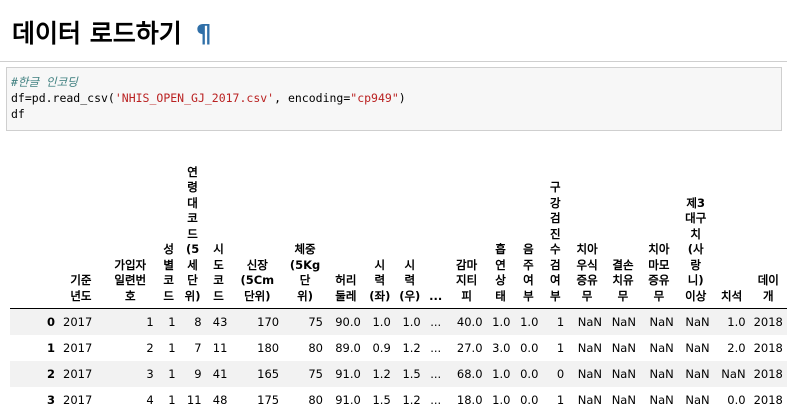 The height and width of the screenshot is (413, 787). I want to click on column-header: 허리 둘레, so click(345, 234).